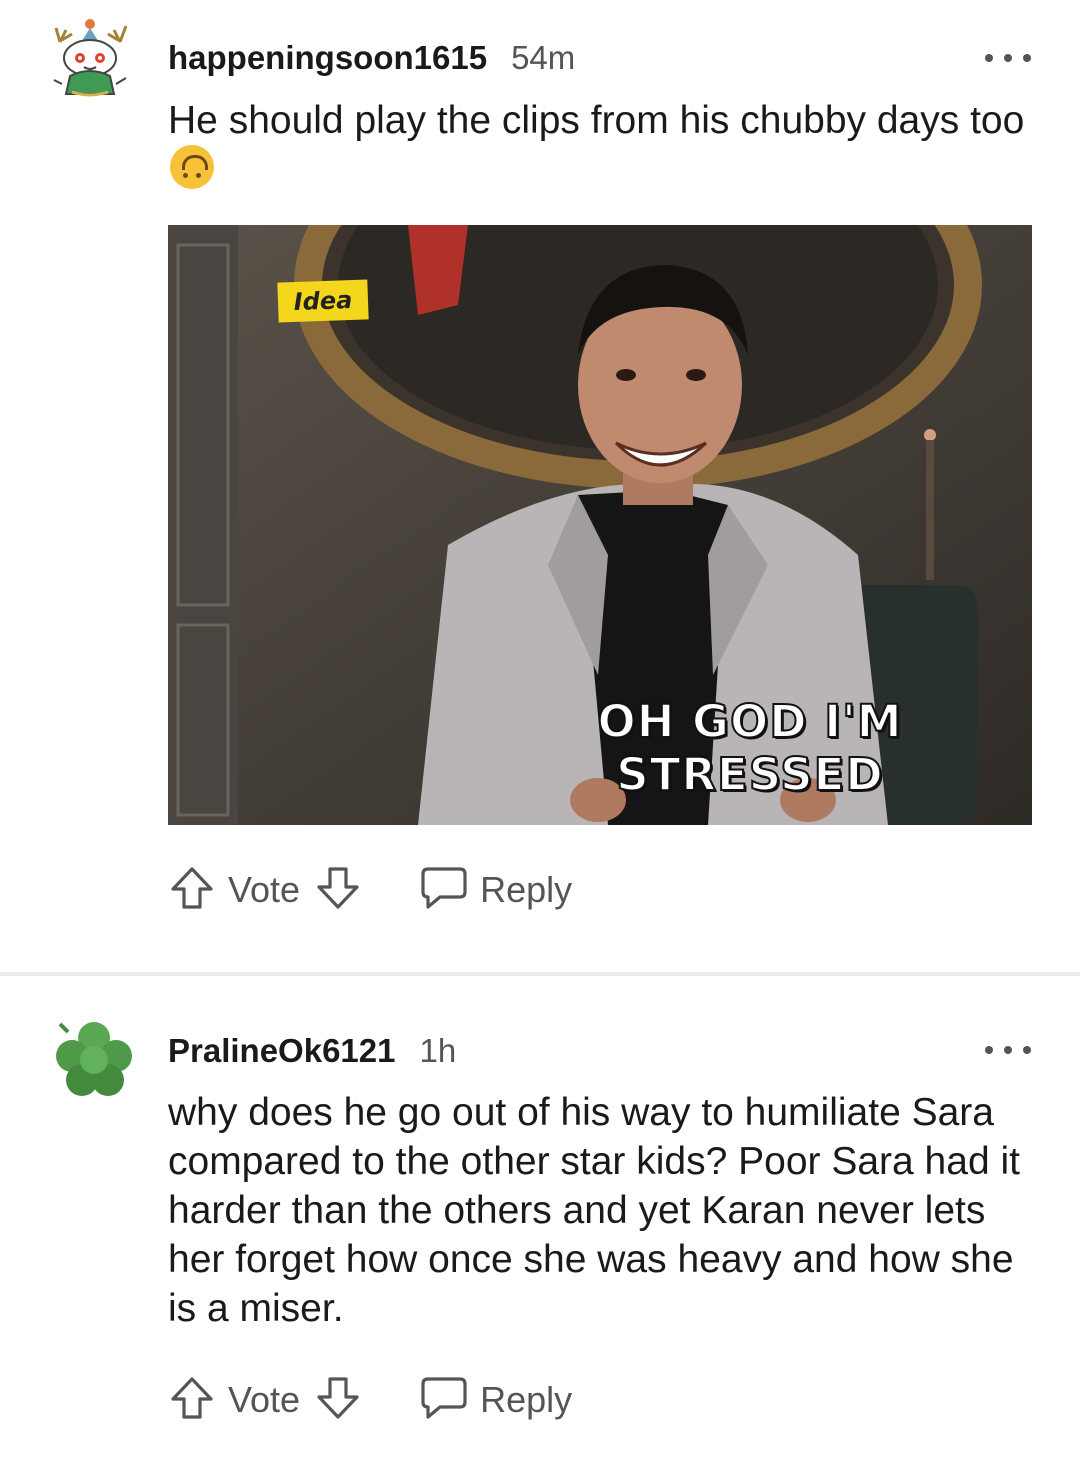 This screenshot has height=1457, width=1080. What do you see at coordinates (282, 1051) in the screenshot?
I see `username: PralineOk6121` at bounding box center [282, 1051].